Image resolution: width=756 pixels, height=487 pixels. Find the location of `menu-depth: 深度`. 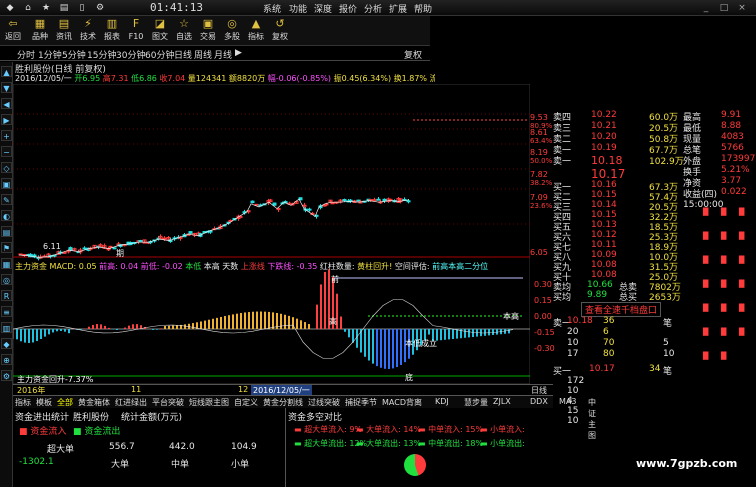

menu-depth: 深度 is located at coordinates (323, 8).